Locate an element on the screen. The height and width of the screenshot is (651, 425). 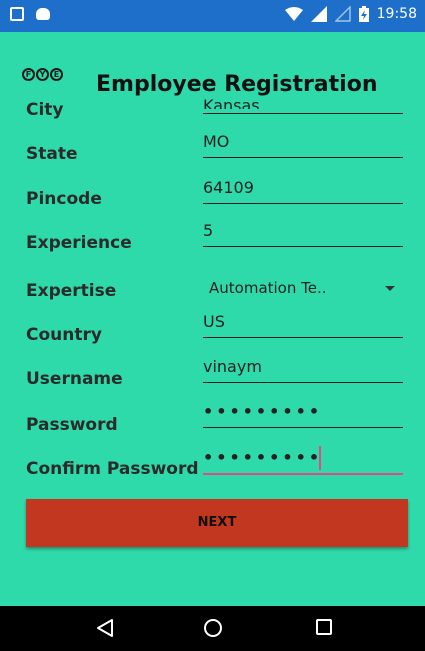
experience-value: 5 is located at coordinates (208, 230).